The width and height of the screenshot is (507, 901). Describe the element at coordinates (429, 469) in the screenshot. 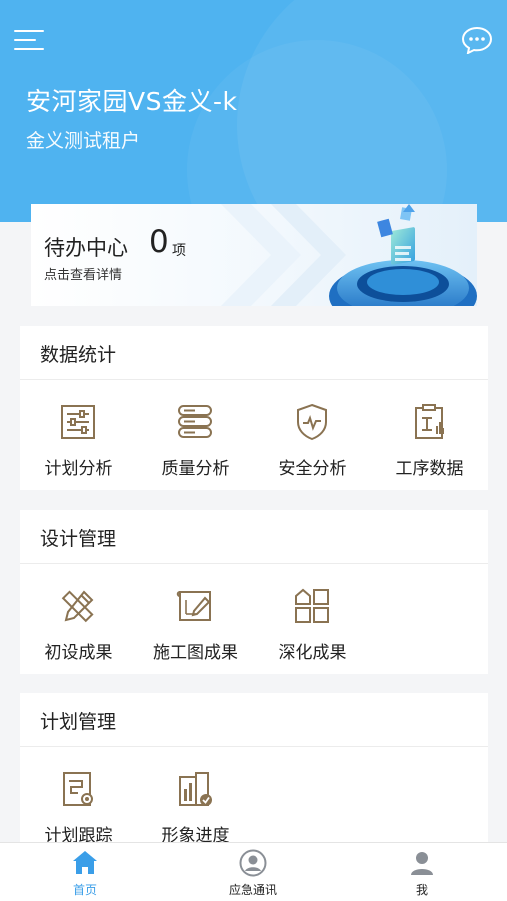

I see `item-label: 工序数据` at that location.